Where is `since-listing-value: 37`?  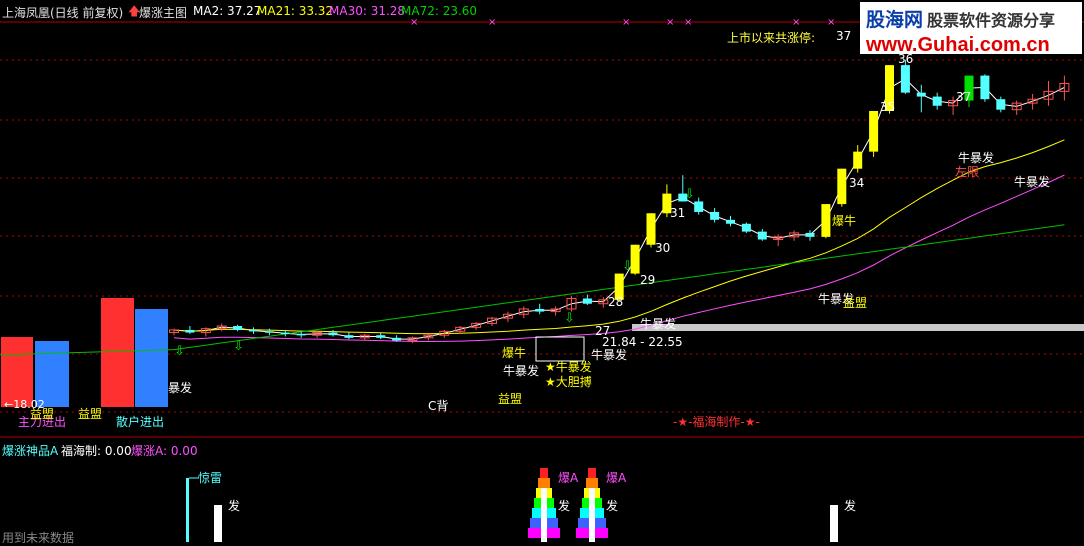
since-listing-value: 37 is located at coordinates (844, 36).